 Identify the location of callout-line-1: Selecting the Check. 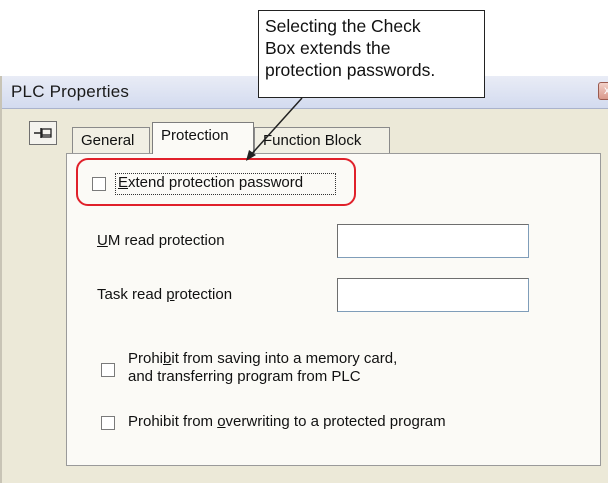
(343, 26).